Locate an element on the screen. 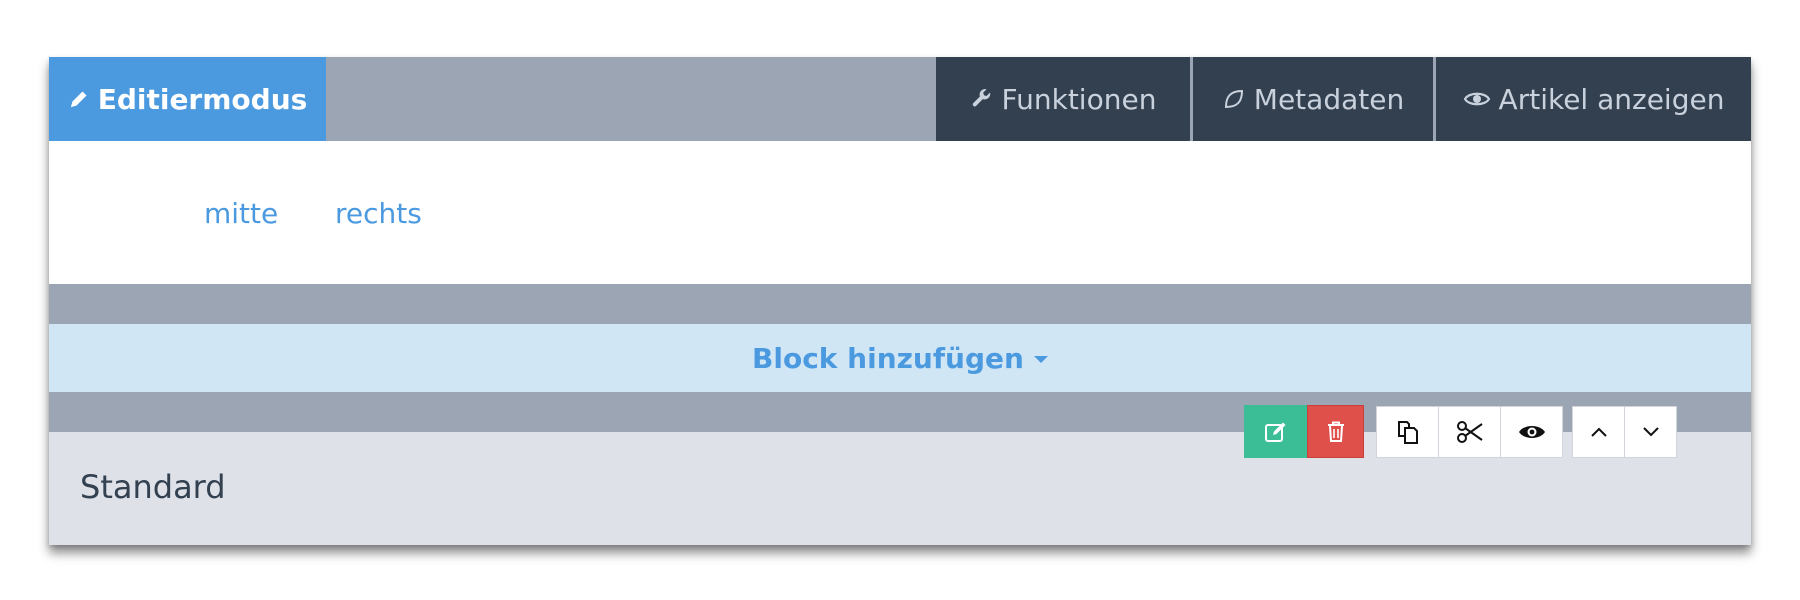 This screenshot has height=600, width=1800. copy-icon is located at coordinates (1408, 432).